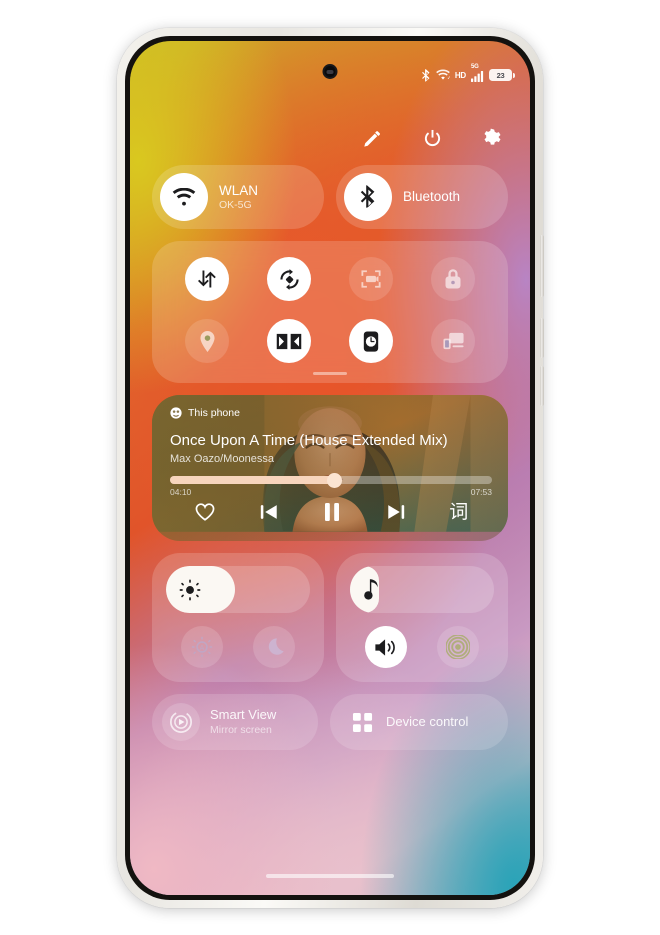 The image size is (660, 935). Describe the element at coordinates (372, 589) in the screenshot. I see `music-note-icon` at that location.